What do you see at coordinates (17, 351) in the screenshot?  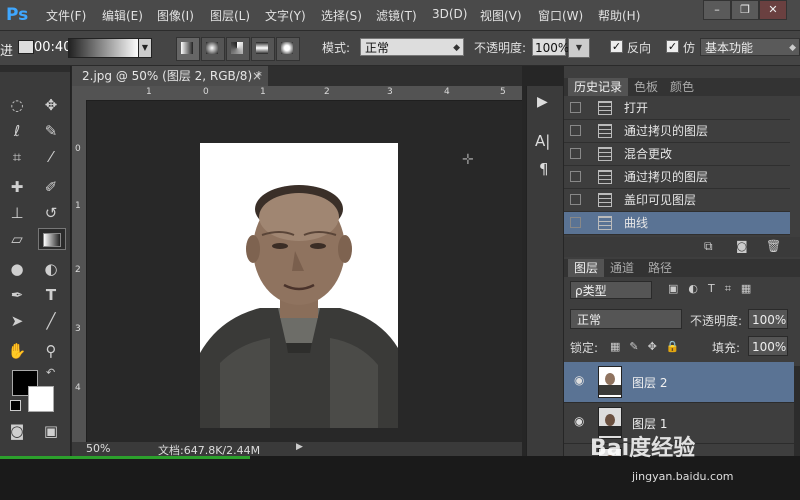 I see `hand-tool-icon: ✋` at bounding box center [17, 351].